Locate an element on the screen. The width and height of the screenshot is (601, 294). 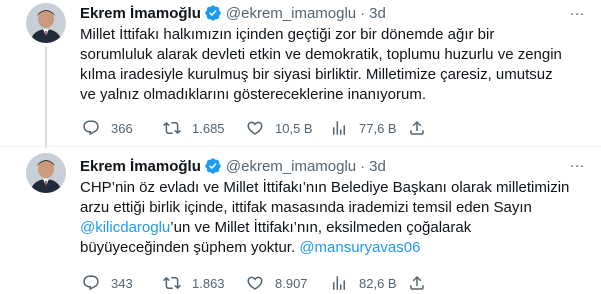
tweet-actions: 343 1.863 8.907 82,6 B is located at coordinates (335, 283).